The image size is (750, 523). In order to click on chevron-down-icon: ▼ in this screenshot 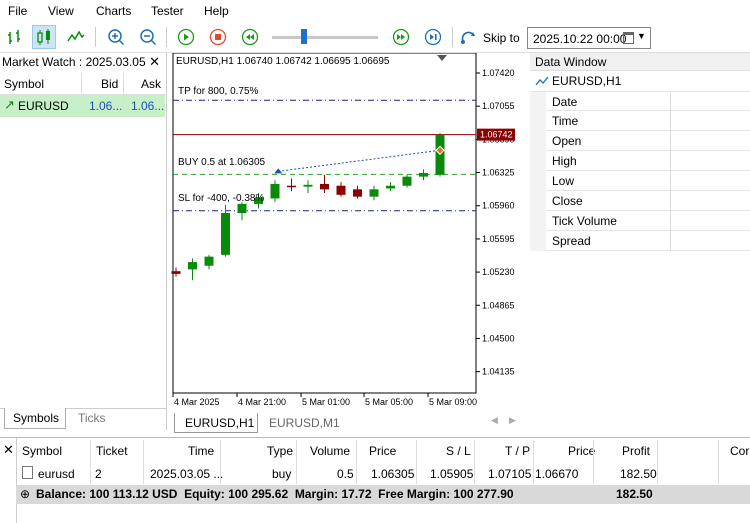, I will do `click(641, 36)`.